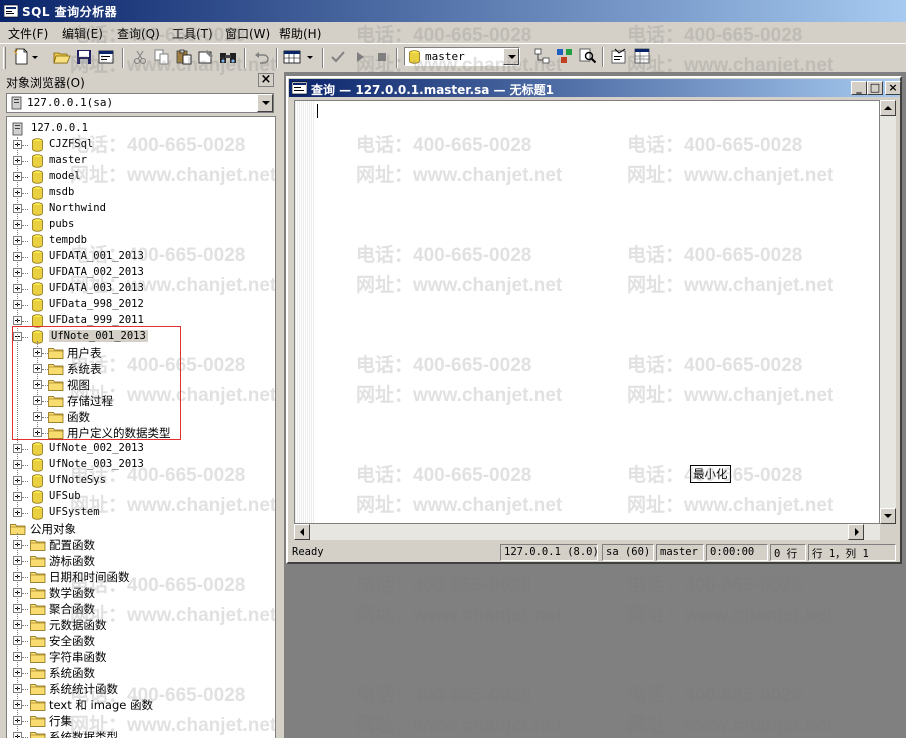 The width and height of the screenshot is (906, 738). Describe the element at coordinates (141, 257) in the screenshot. I see `tree-item-database: UFDATA_001_2013` at that location.